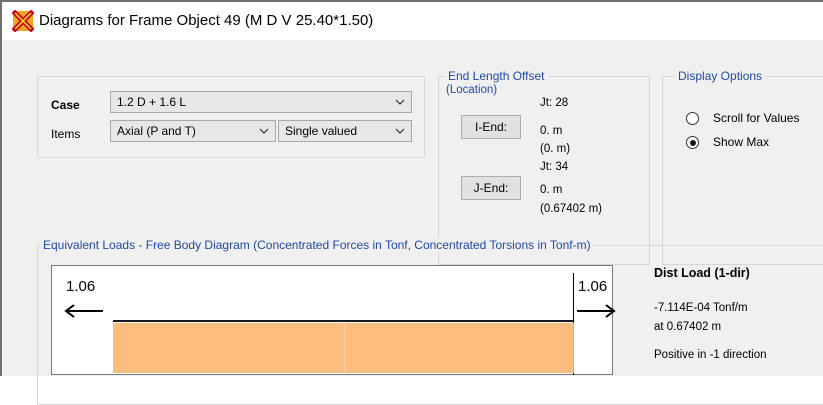  I want to click on display-options-title: Display Options, so click(720, 76).